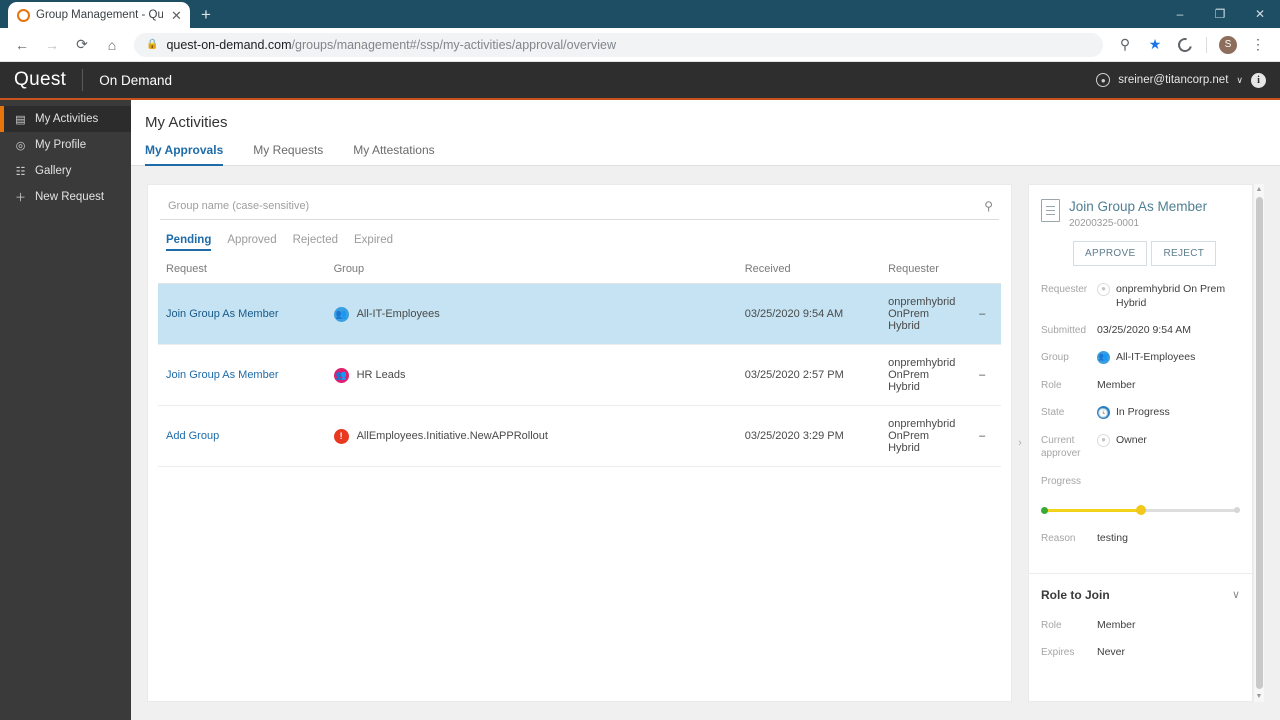 This screenshot has width=1280, height=720. What do you see at coordinates (1140, 593) in the screenshot?
I see `role-to-join-section-header: Role to Join ∨` at bounding box center [1140, 593].